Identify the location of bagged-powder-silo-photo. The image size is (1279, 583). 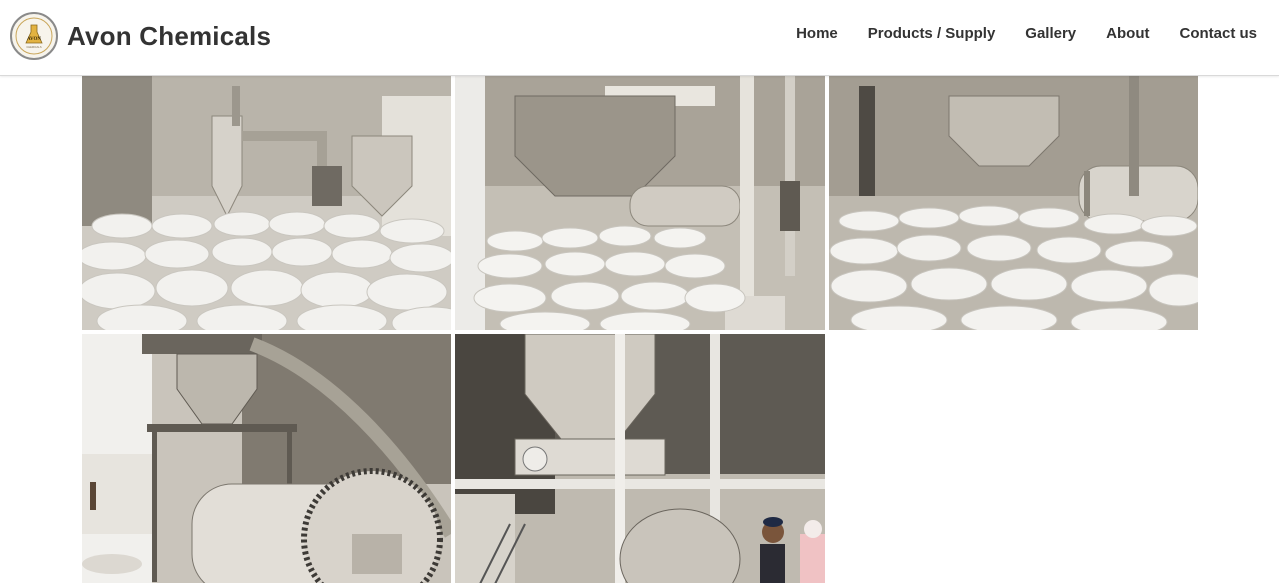
(640, 203).